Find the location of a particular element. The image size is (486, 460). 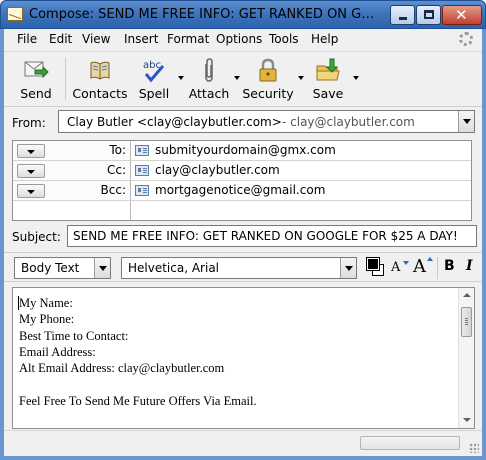

toolbar-separator is located at coordinates (65, 79).